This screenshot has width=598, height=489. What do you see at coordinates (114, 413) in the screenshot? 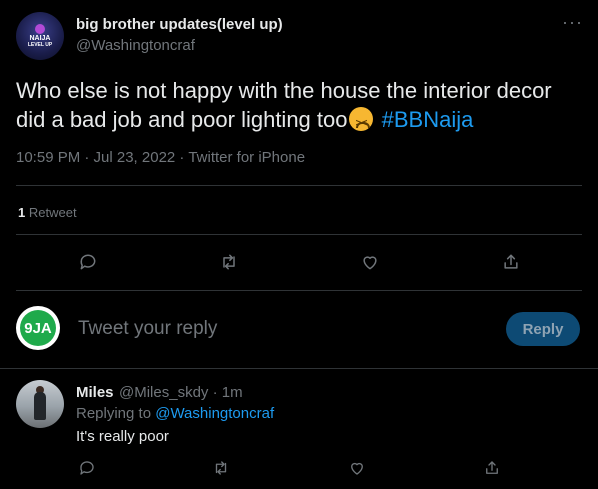
I see `replying-prefix: Replying to` at bounding box center [114, 413].